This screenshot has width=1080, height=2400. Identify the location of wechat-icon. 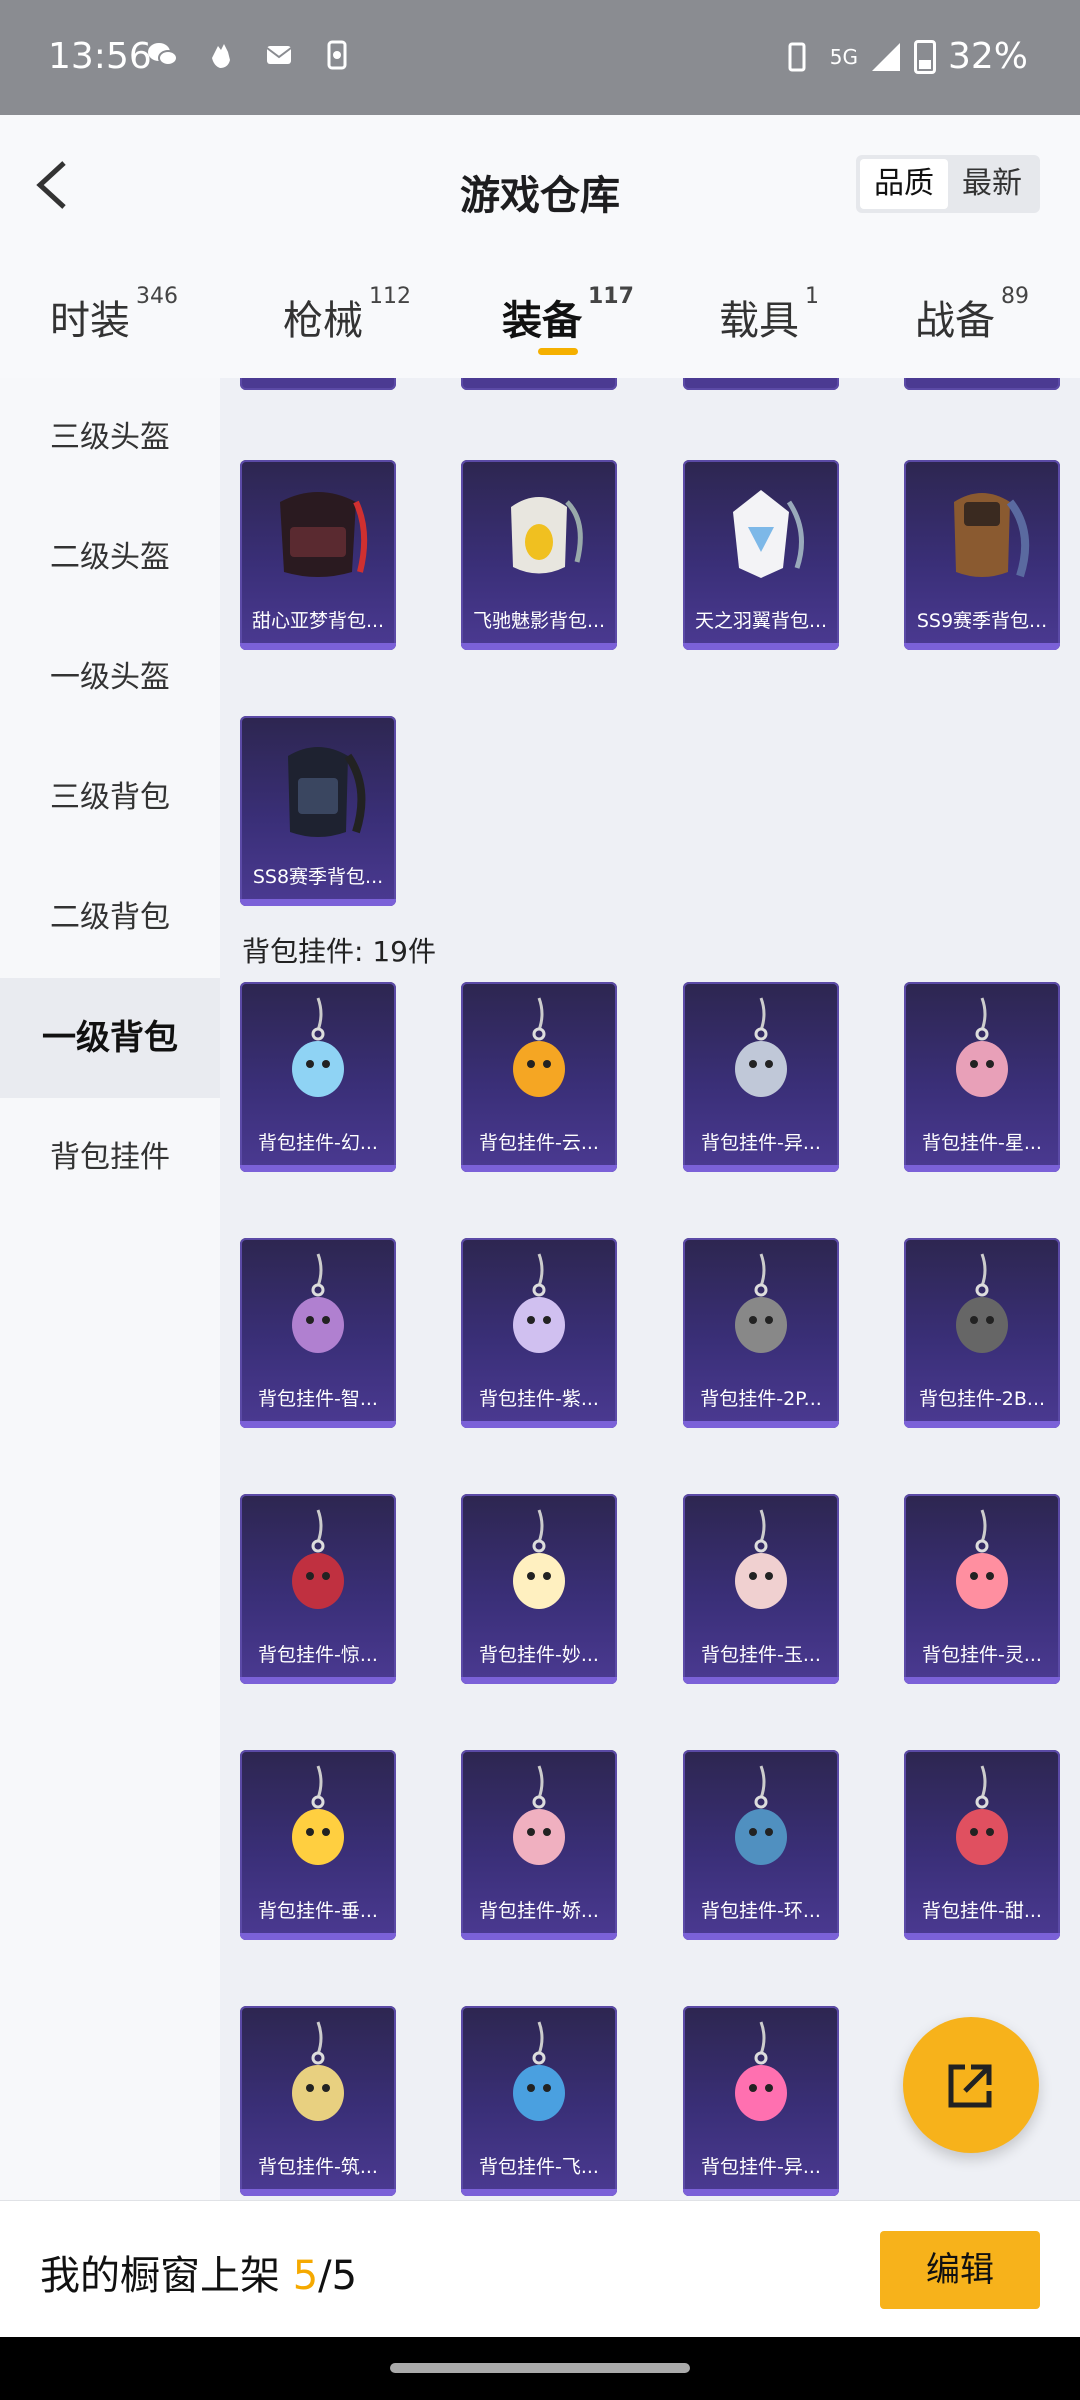
(163, 54).